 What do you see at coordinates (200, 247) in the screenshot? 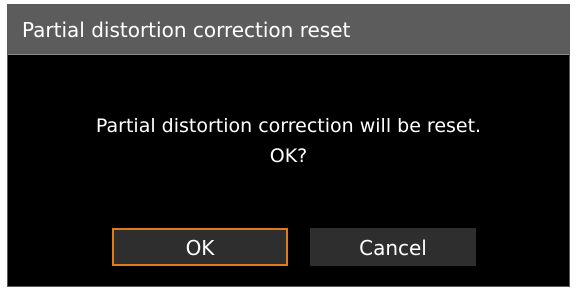
I see `ok-button: OK` at bounding box center [200, 247].